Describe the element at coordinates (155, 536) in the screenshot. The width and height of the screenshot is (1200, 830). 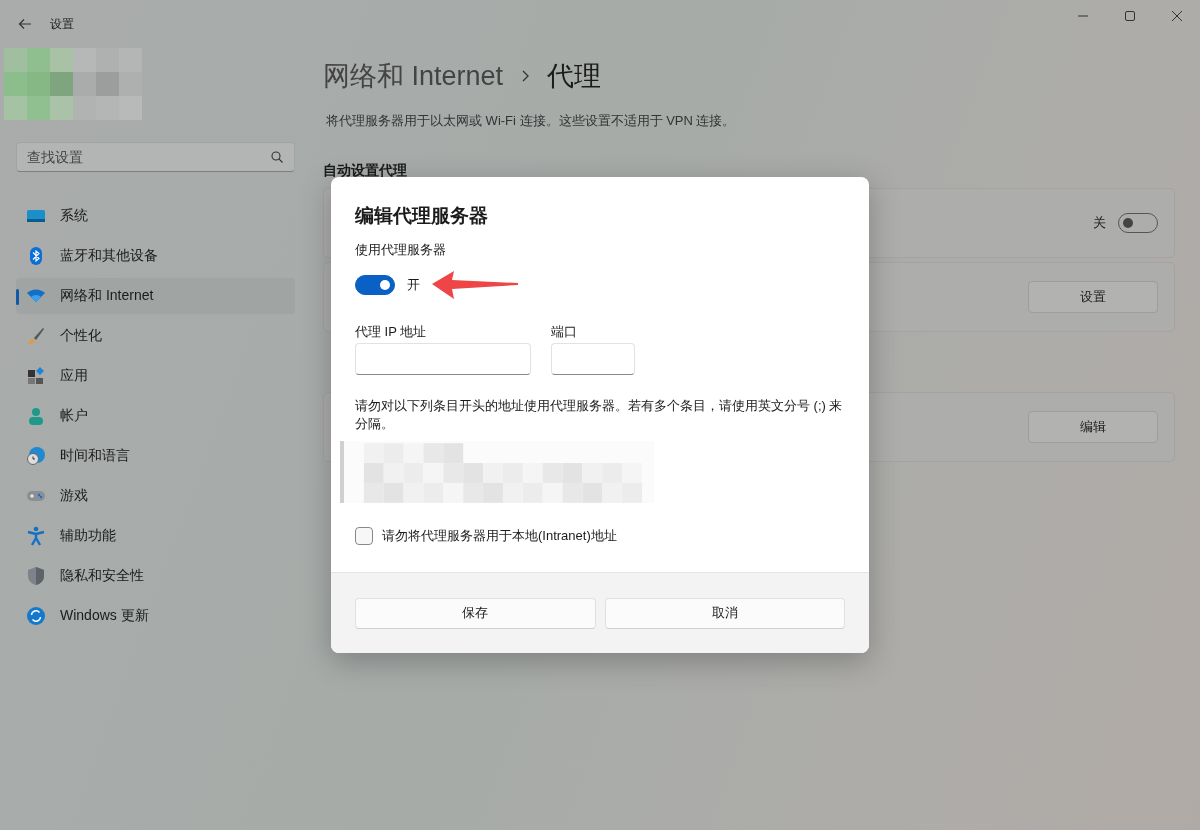
I see `nav-item: 辅助功能` at that location.